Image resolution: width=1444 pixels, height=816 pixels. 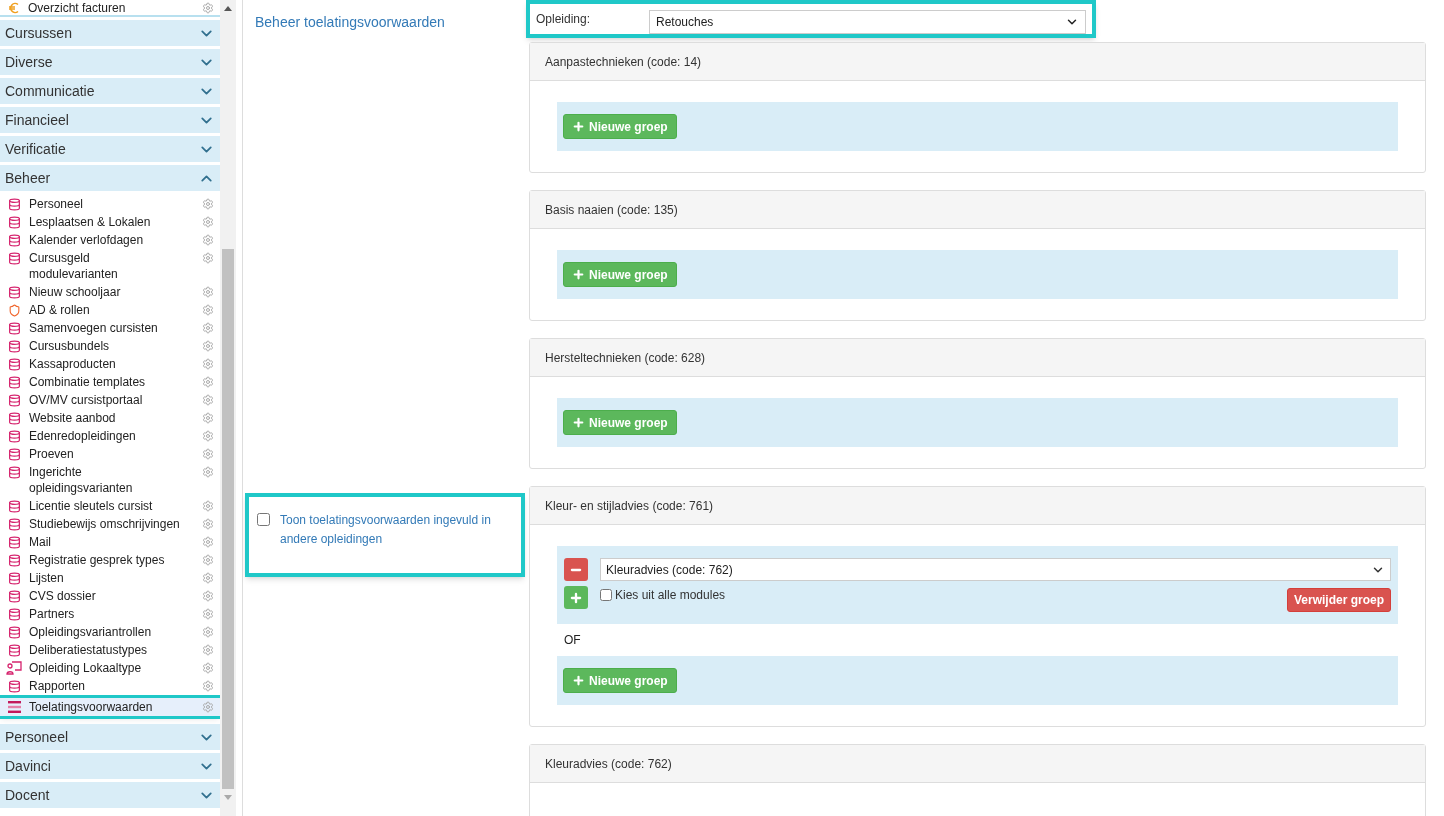 I want to click on module-select: Kleuradvies (code: 762), so click(x=995, y=569).